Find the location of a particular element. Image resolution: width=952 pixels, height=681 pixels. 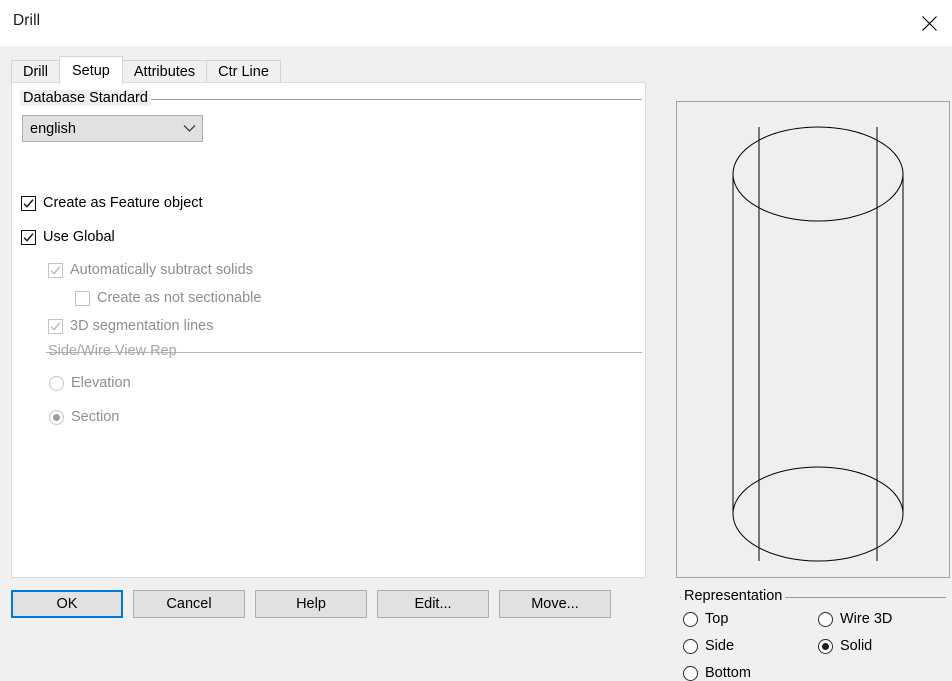

ok-button-label: OK is located at coordinates (67, 604).